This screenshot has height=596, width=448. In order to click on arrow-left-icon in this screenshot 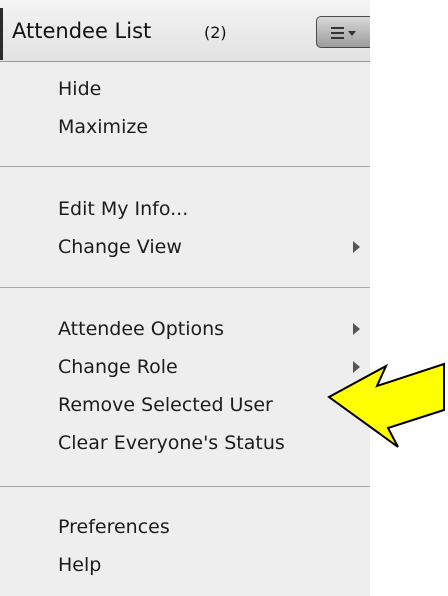, I will do `click(386, 405)`.